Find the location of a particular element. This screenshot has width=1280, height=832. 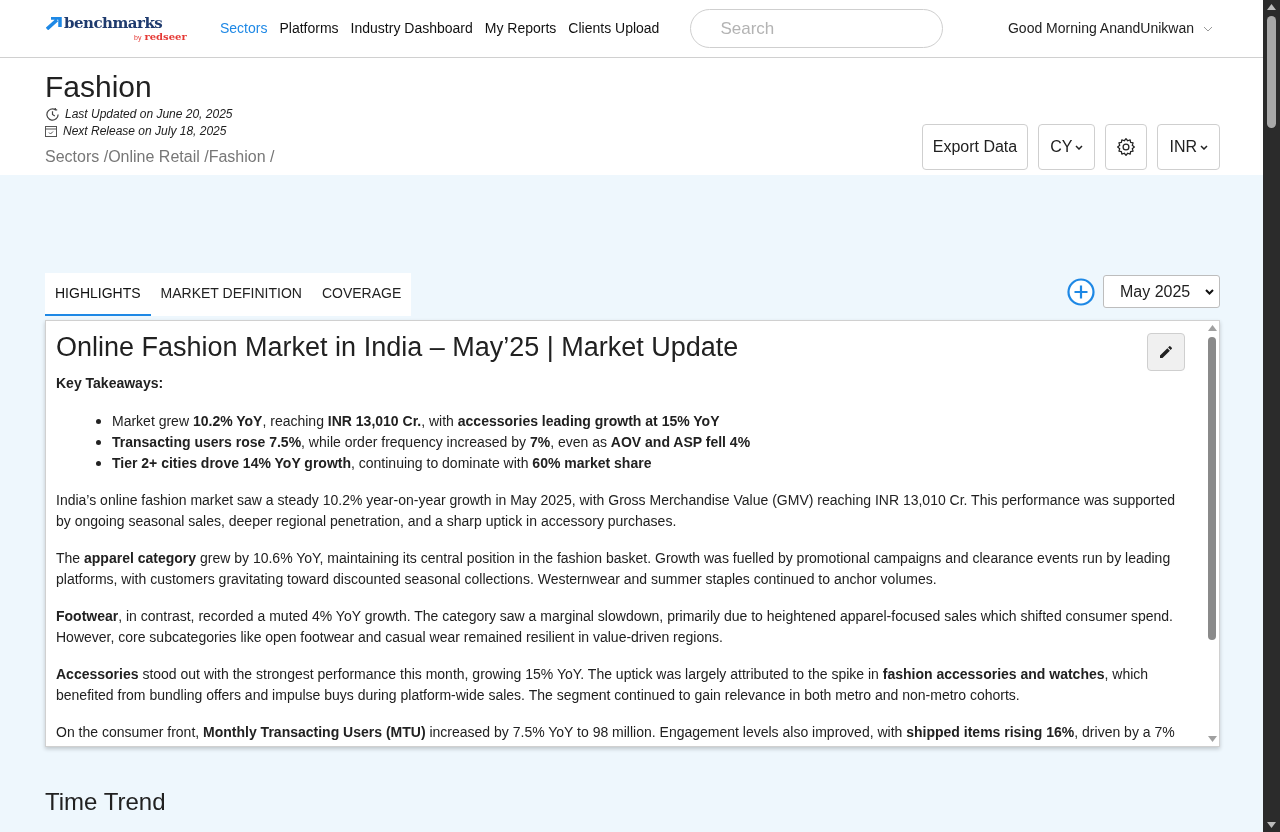

edit-button is located at coordinates (1166, 352).